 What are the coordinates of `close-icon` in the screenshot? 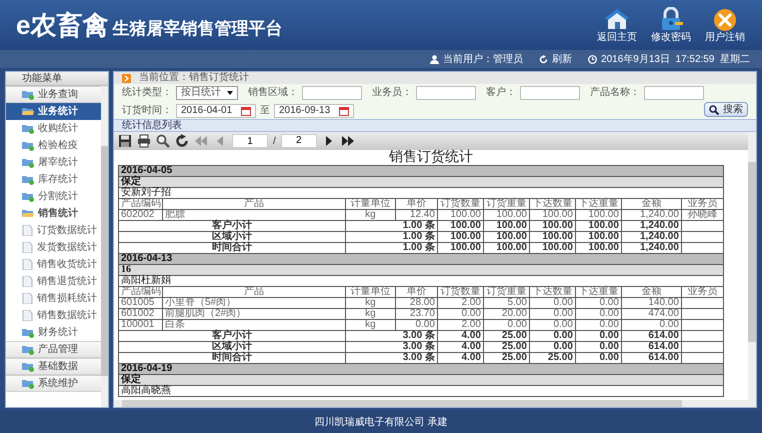 It's located at (725, 19).